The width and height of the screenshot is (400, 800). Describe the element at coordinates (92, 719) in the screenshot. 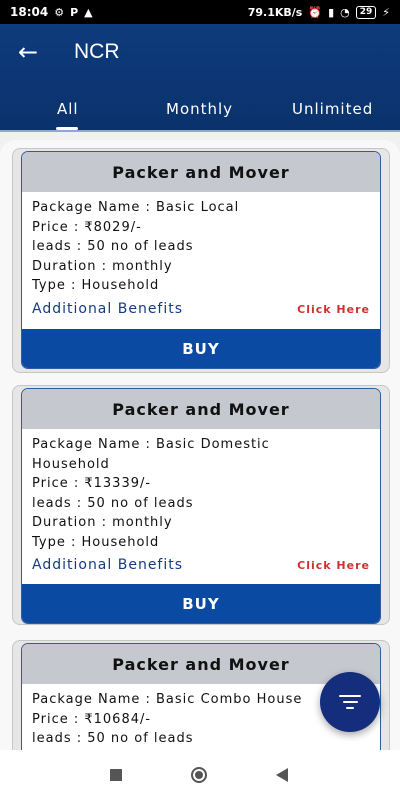

I see `package-price: Price : ₹10684/-` at that location.